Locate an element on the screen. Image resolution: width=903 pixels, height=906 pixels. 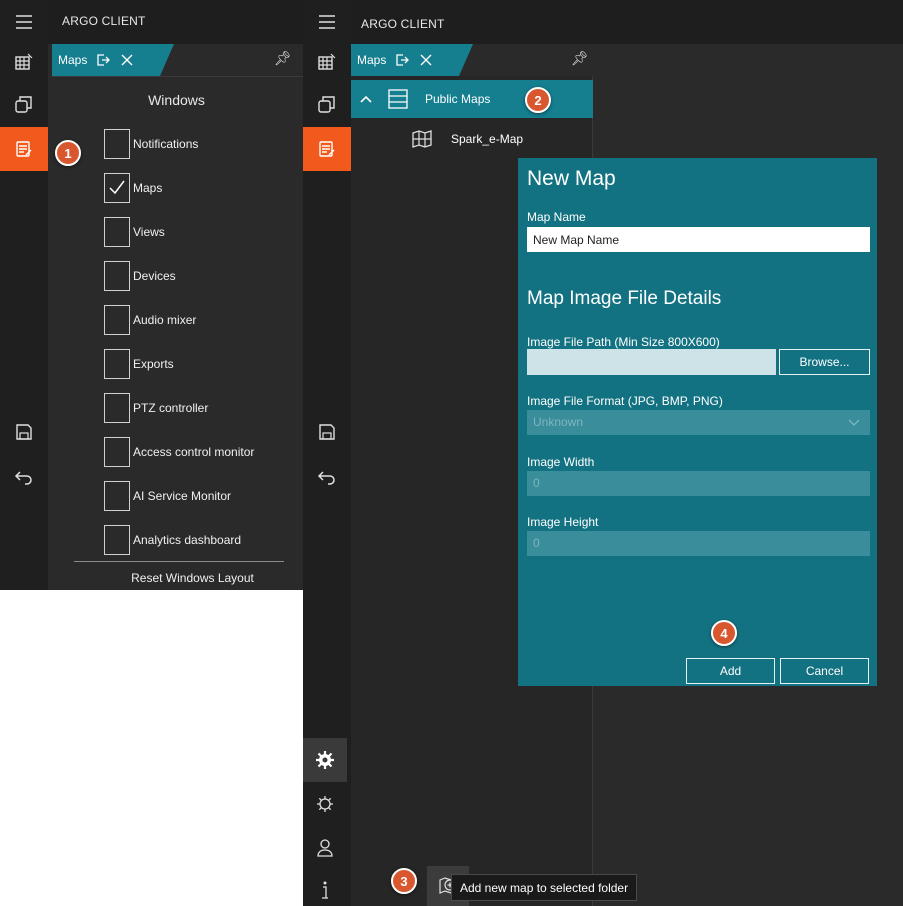
window-checkbox-ai-service-monitor: AI Service Monitor is located at coordinates (167, 496).